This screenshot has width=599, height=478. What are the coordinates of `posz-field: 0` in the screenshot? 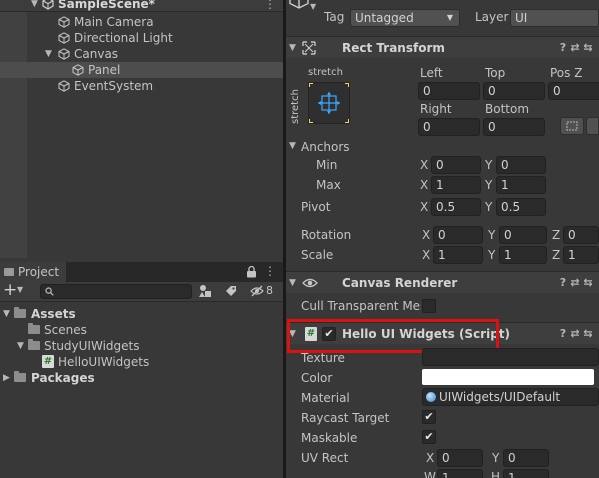 It's located at (573, 91).